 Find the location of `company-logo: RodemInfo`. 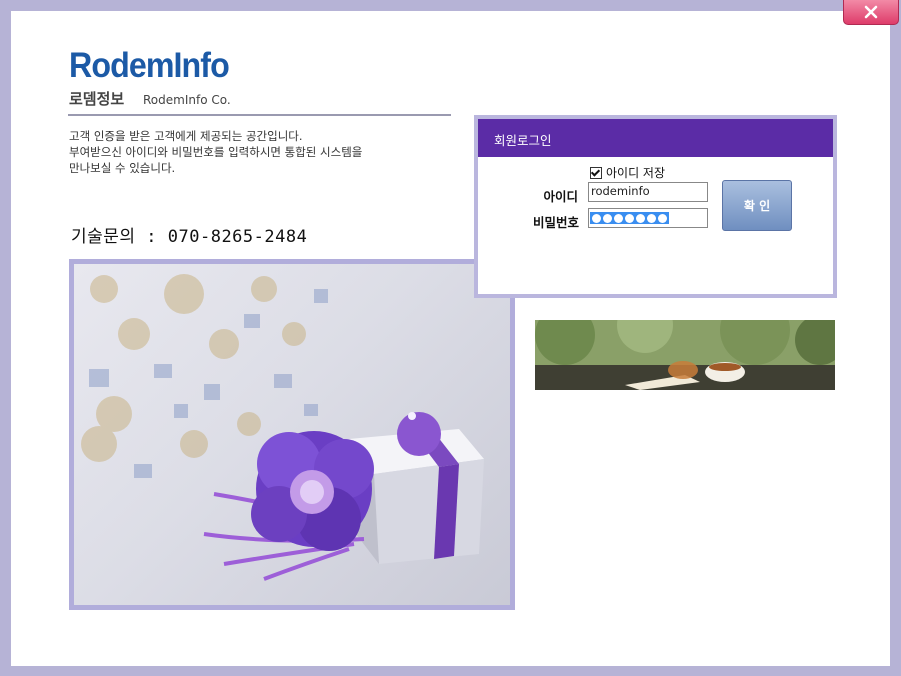

company-logo: RodemInfo is located at coordinates (149, 65).